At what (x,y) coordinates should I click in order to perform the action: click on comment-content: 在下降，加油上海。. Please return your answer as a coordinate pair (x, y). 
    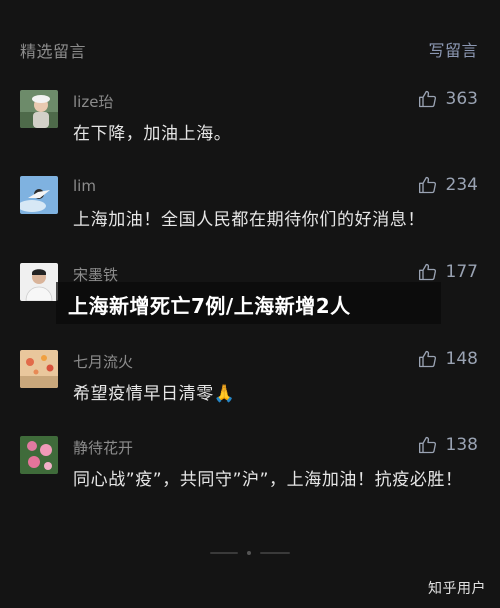
    Looking at the image, I should click on (152, 134).